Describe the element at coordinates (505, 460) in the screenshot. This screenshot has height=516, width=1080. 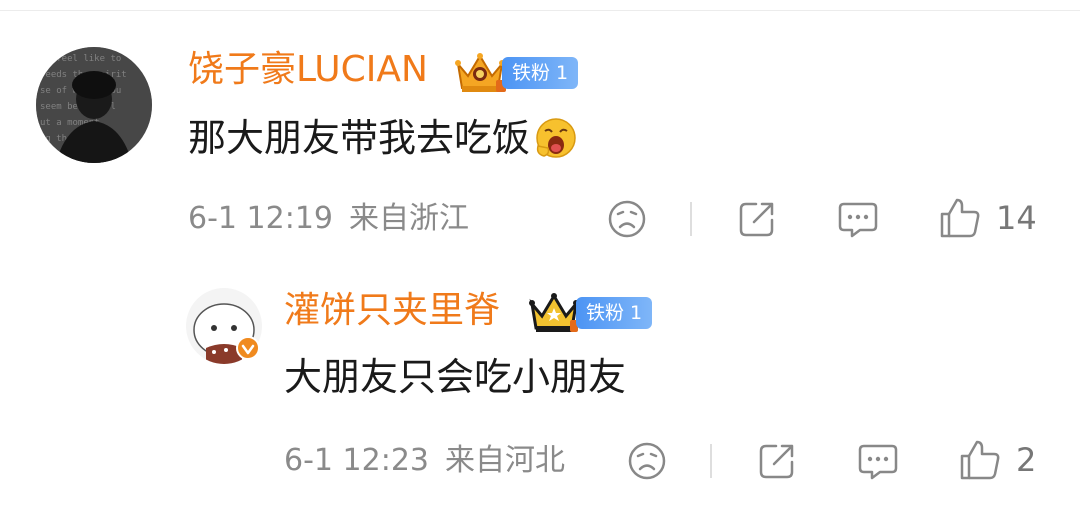
I see `comment-location: 来自河北` at that location.